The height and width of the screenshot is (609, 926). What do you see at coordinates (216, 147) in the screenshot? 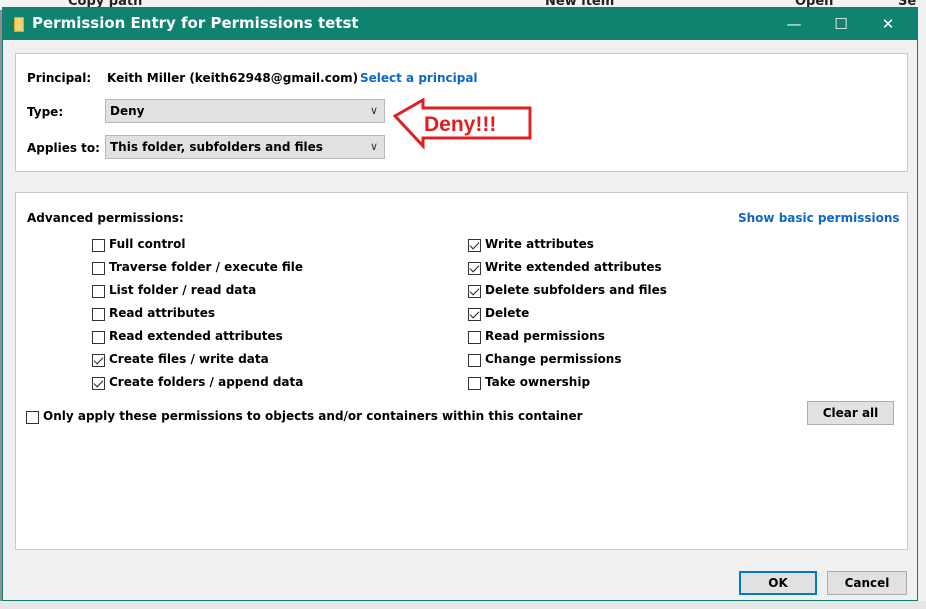
I see `applies-to-value: This folder, subfolders and files` at bounding box center [216, 147].